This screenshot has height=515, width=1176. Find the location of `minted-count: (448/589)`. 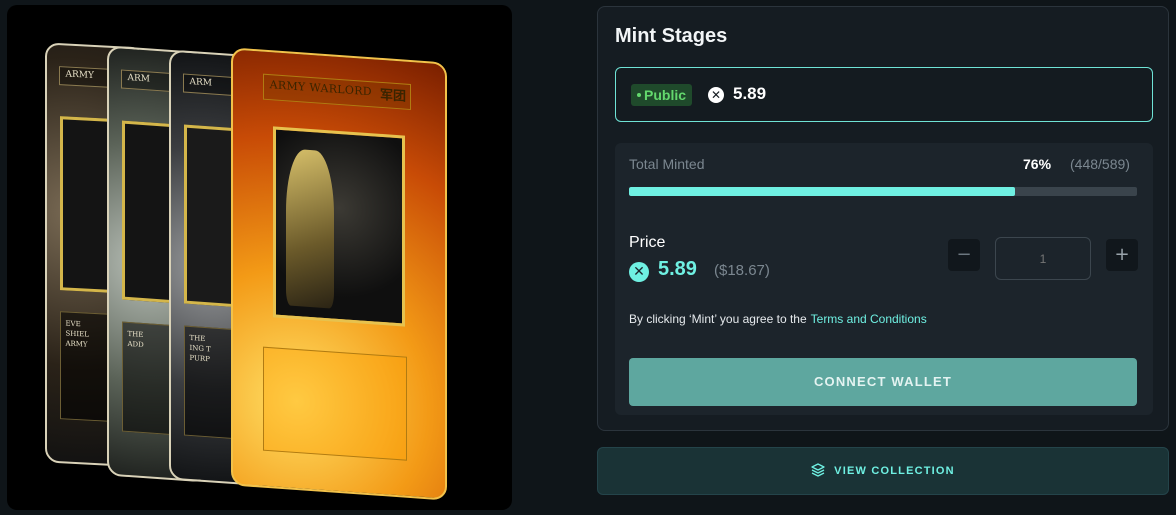

minted-count: (448/589) is located at coordinates (1100, 164).